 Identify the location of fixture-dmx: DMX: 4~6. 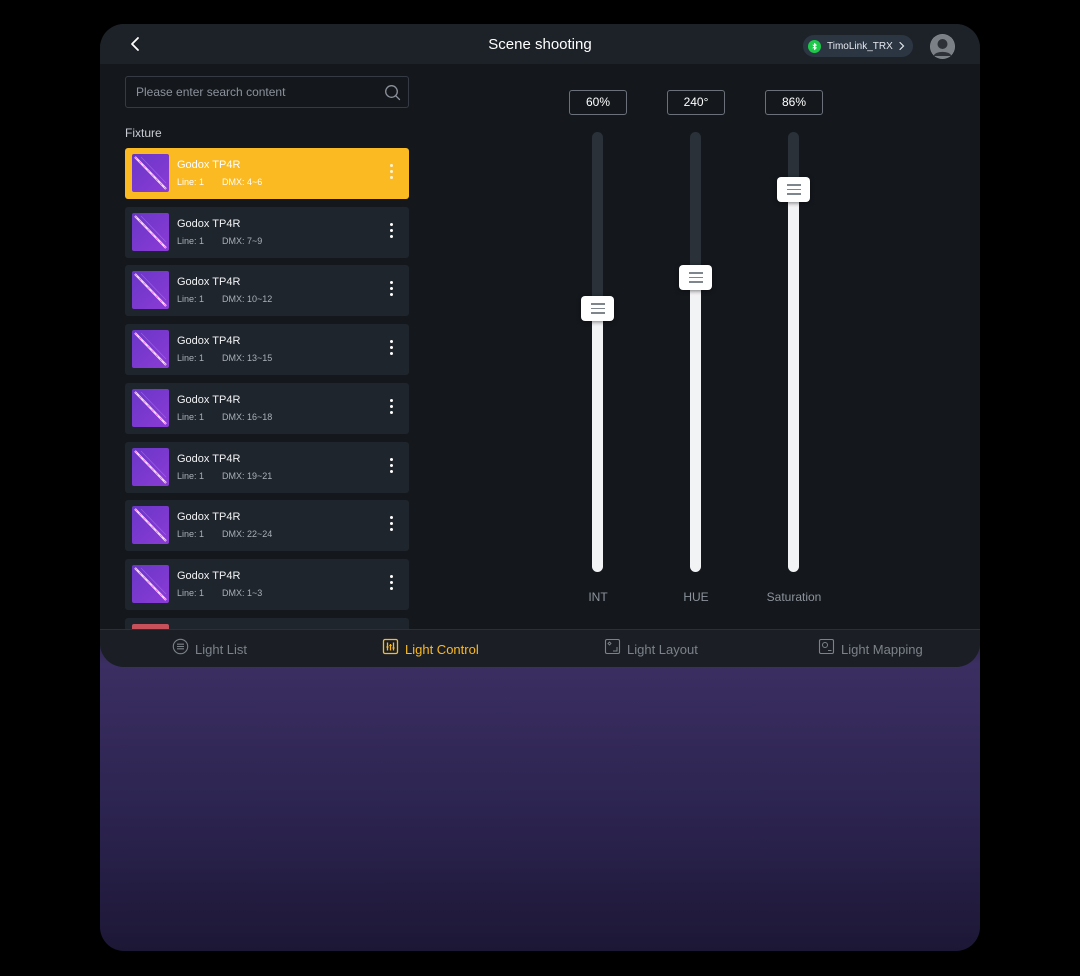
(242, 182).